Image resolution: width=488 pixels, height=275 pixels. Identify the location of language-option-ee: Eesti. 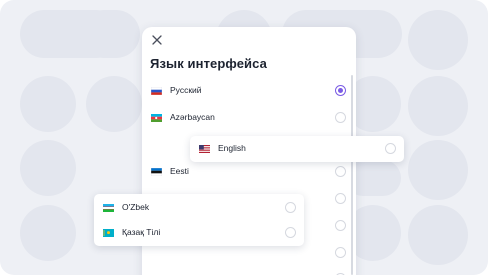
(245, 172).